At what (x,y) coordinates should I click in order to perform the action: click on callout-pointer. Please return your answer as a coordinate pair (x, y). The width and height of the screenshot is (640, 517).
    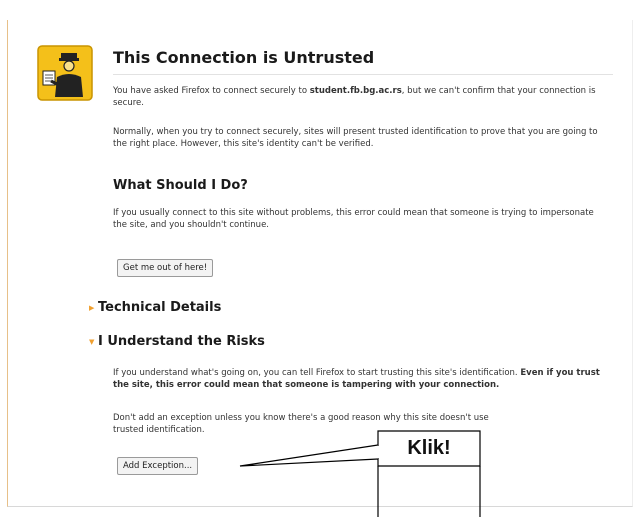
    Looking at the image, I should click on (360, 473).